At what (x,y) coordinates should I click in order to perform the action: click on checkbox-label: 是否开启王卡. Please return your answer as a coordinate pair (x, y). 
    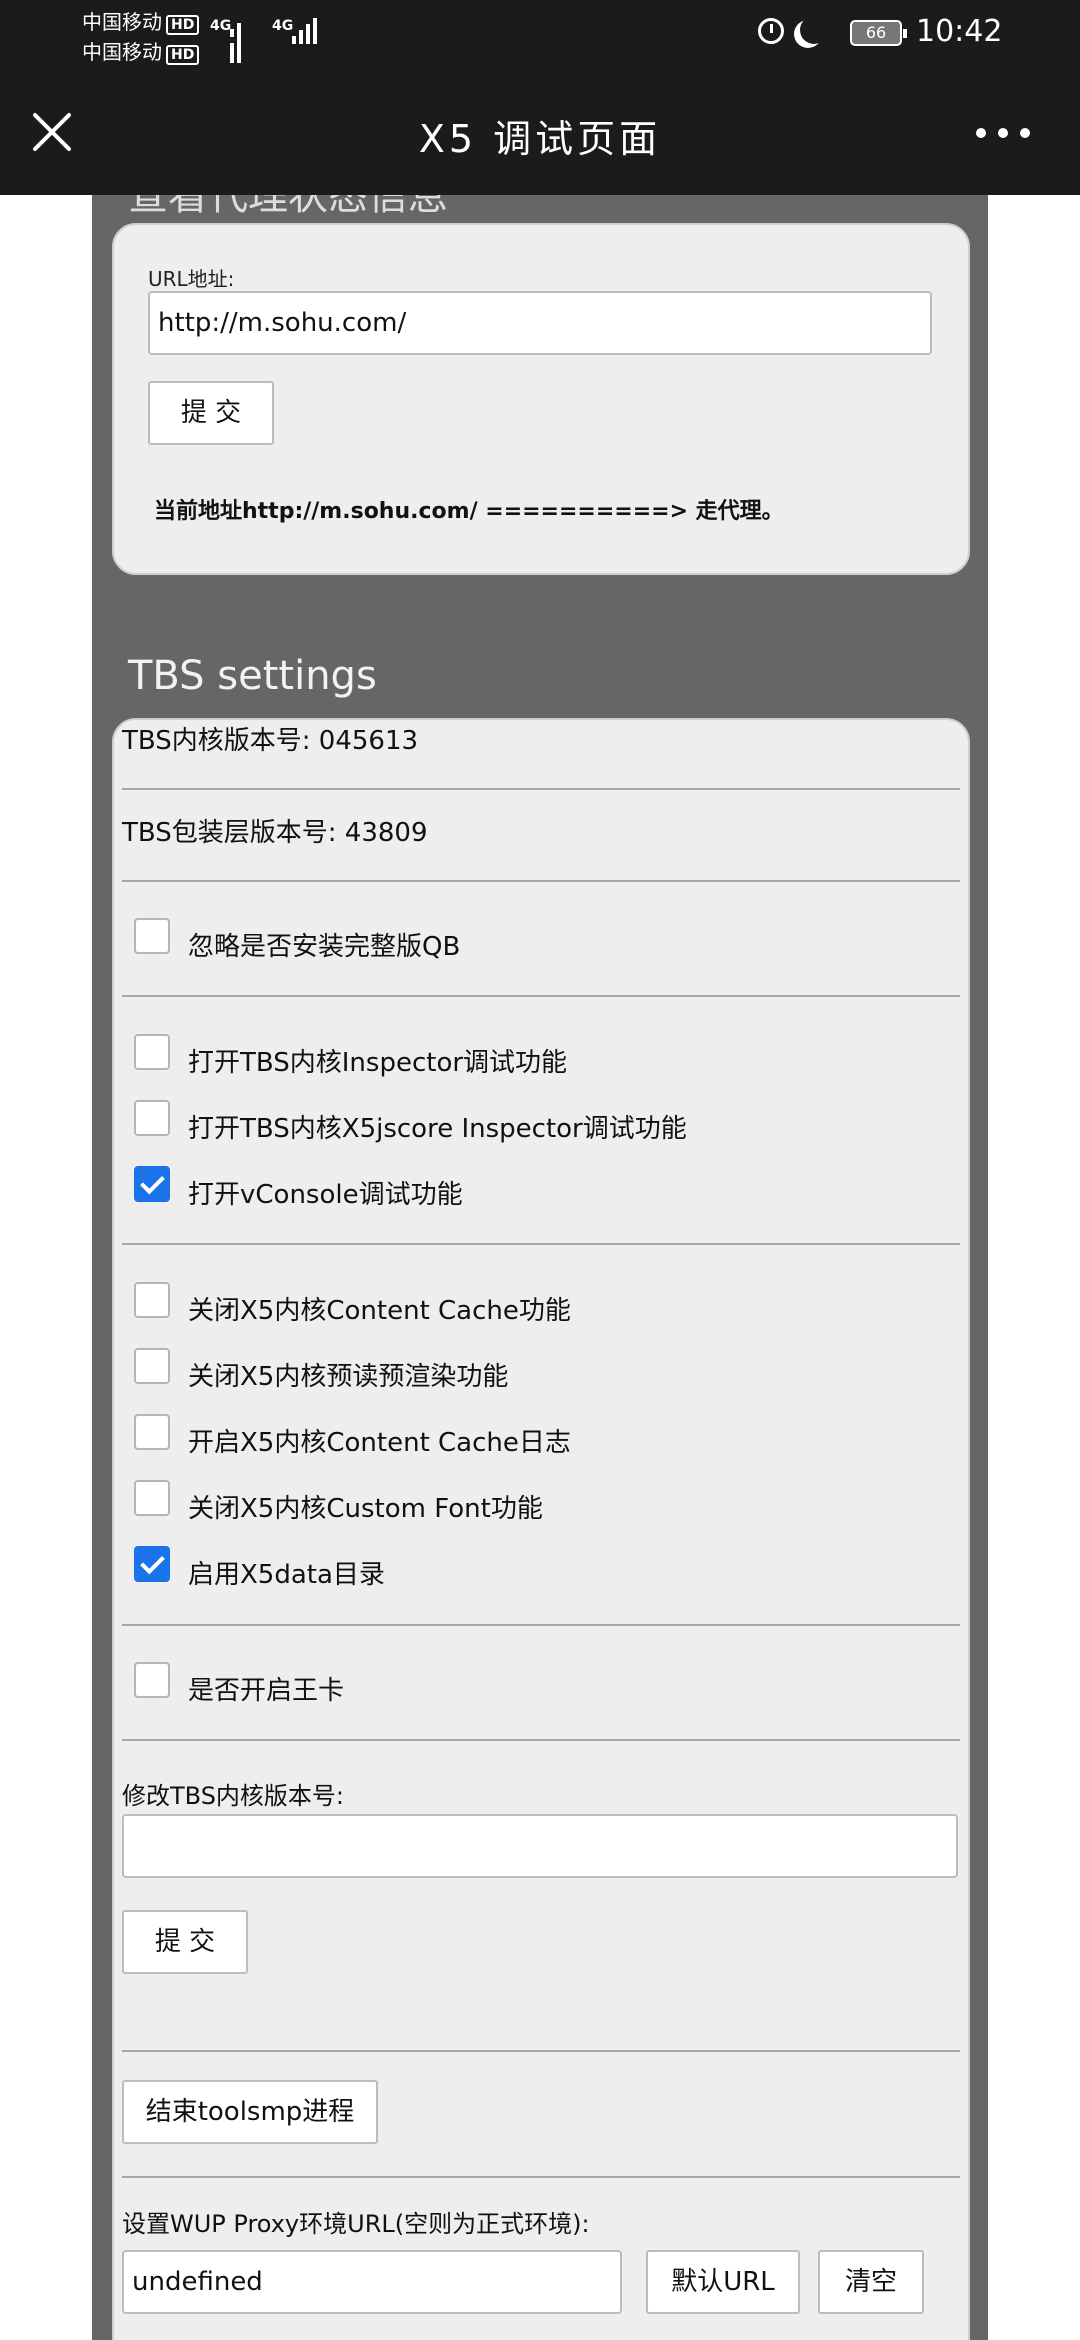
    Looking at the image, I should click on (266, 1691).